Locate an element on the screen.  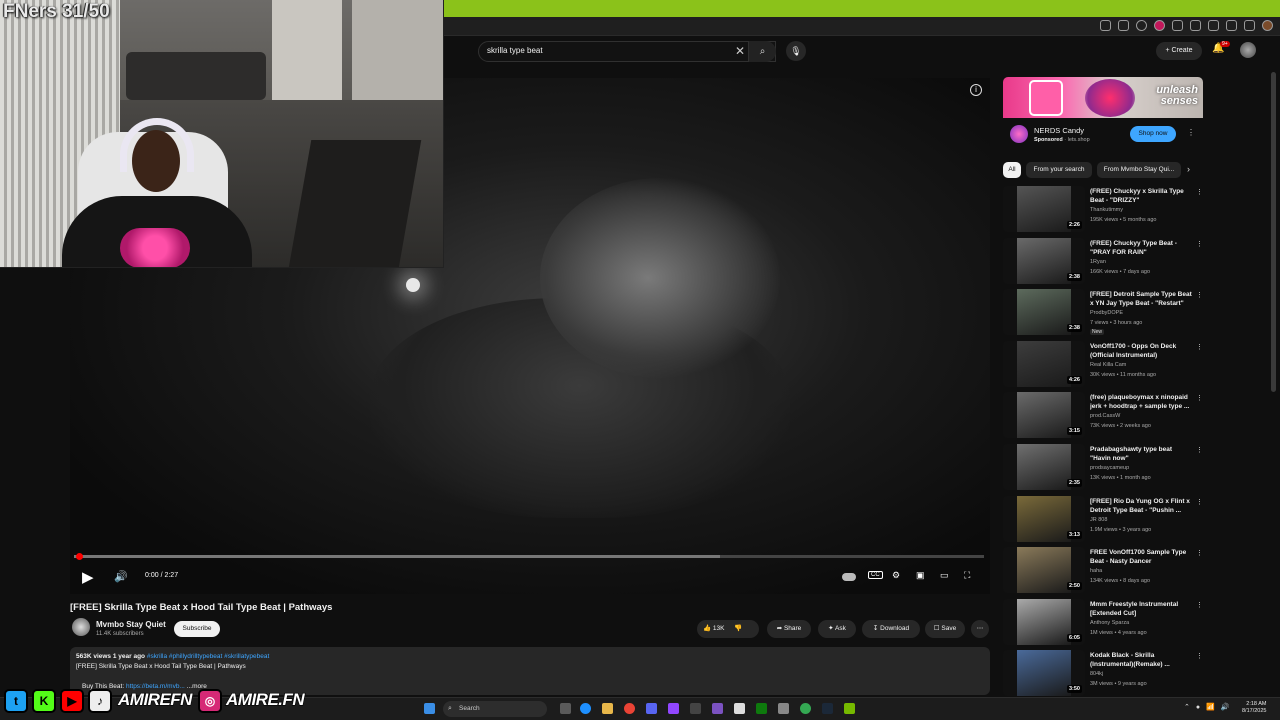
chip-all: All is located at coordinates (1012, 170).